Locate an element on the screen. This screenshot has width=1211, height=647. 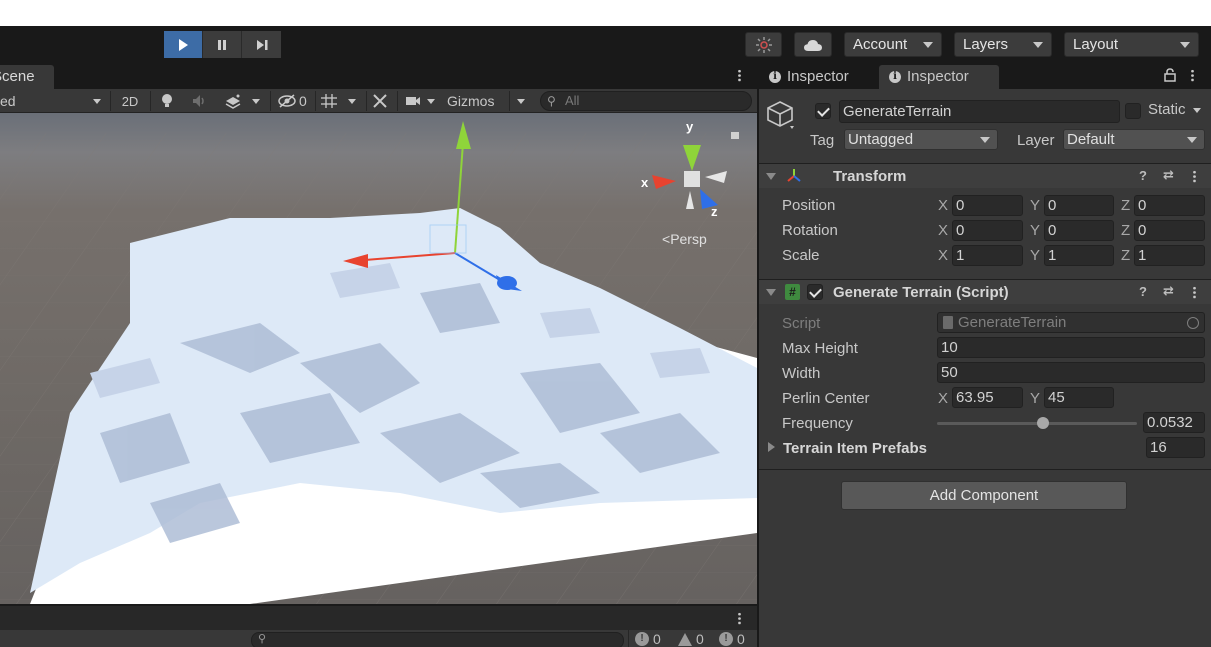
inspector-tab-bar: i Inspector i Inspector is located at coordinates (985, 76).